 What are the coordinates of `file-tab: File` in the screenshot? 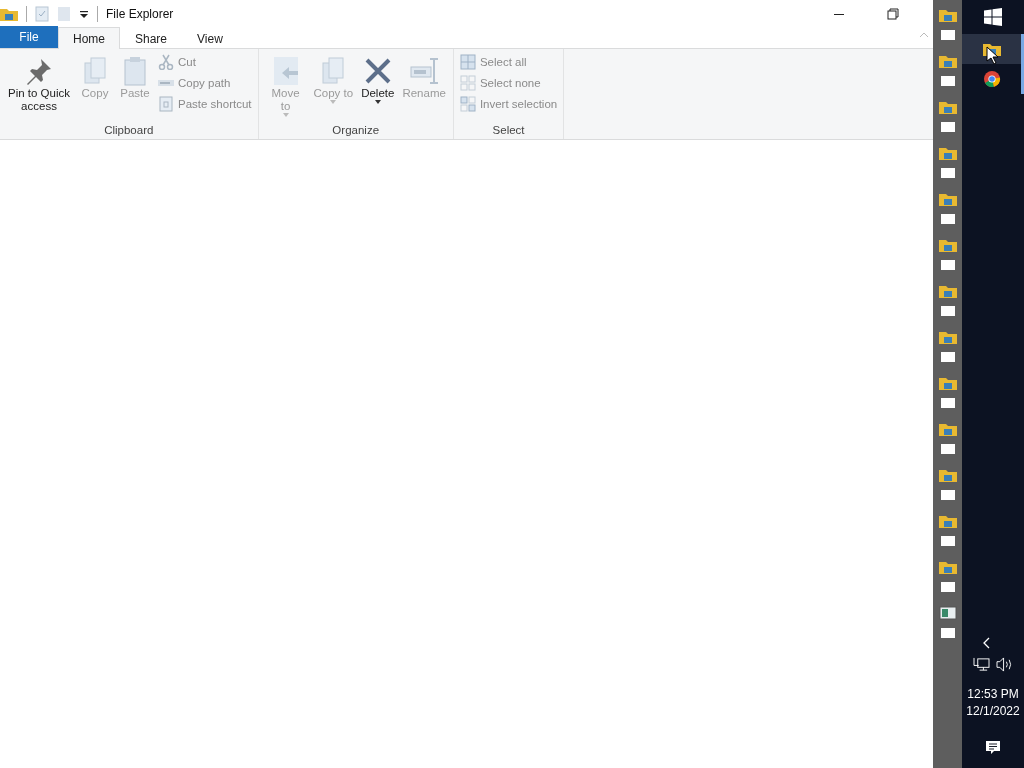 It's located at (29, 37).